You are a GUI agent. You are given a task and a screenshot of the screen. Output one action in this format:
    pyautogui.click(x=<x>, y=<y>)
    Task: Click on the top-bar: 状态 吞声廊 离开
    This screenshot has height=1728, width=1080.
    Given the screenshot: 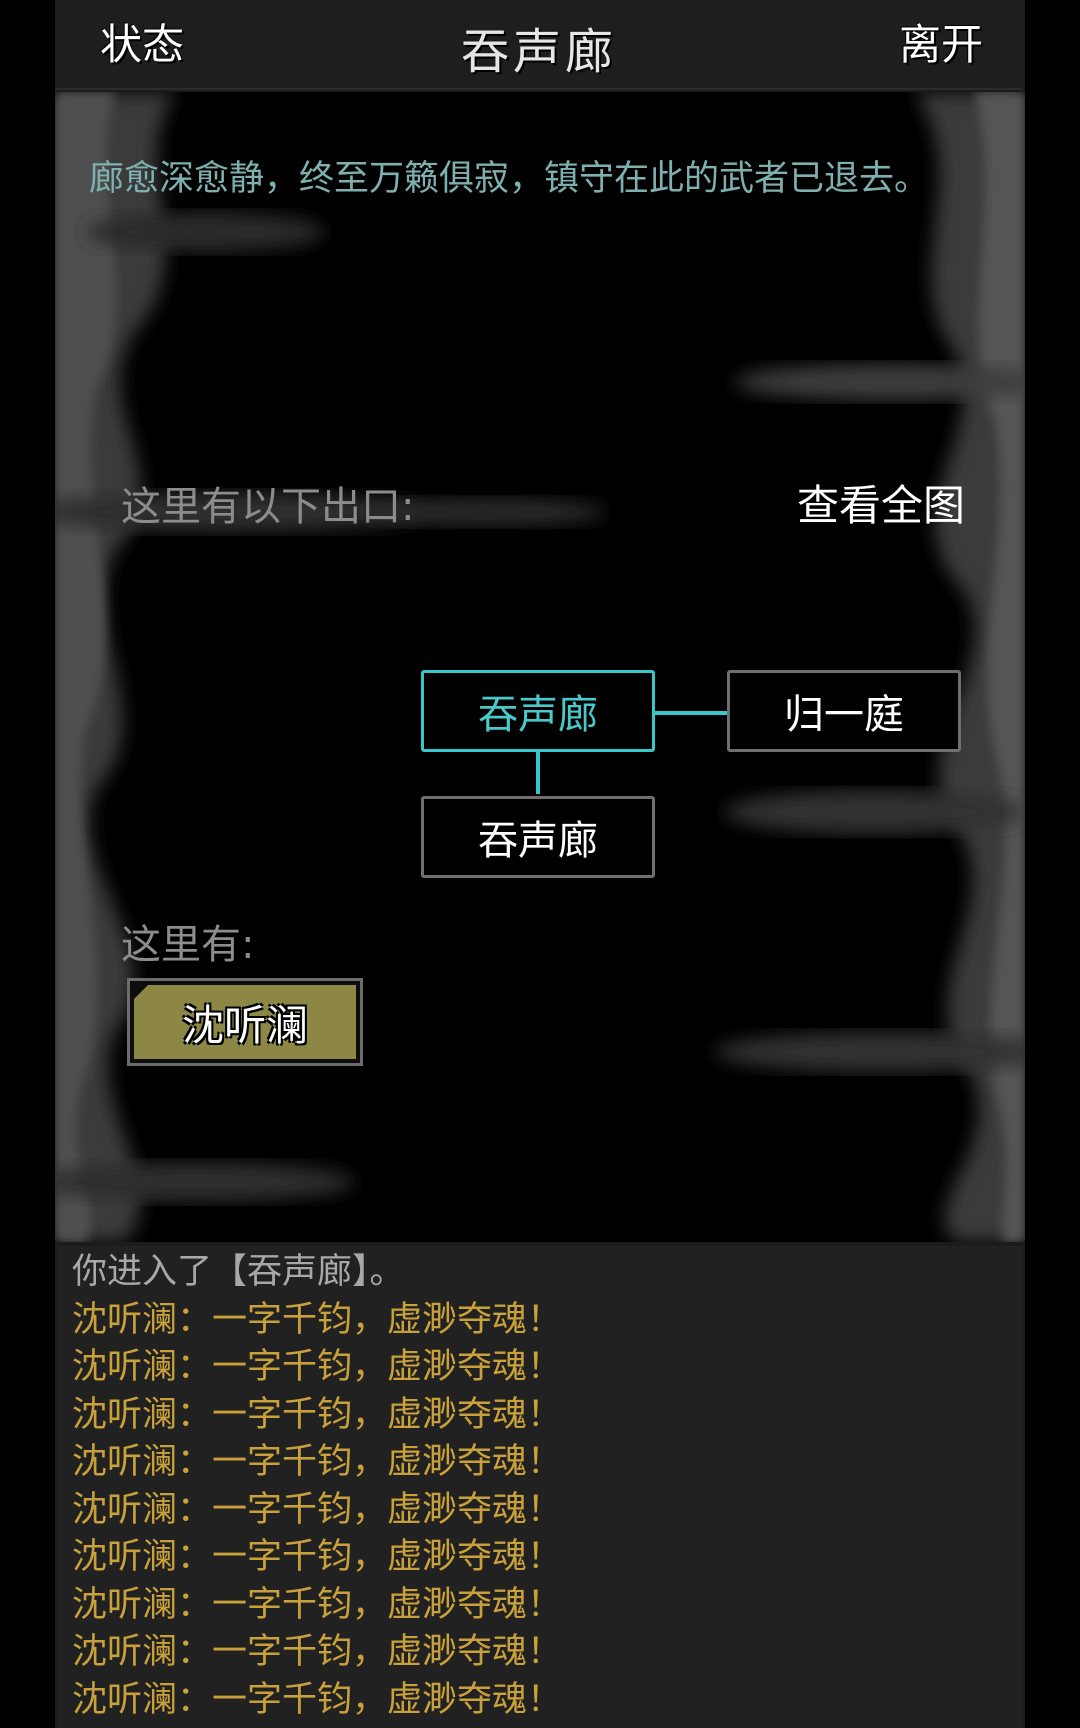 What is the action you would take?
    pyautogui.click(x=539, y=45)
    